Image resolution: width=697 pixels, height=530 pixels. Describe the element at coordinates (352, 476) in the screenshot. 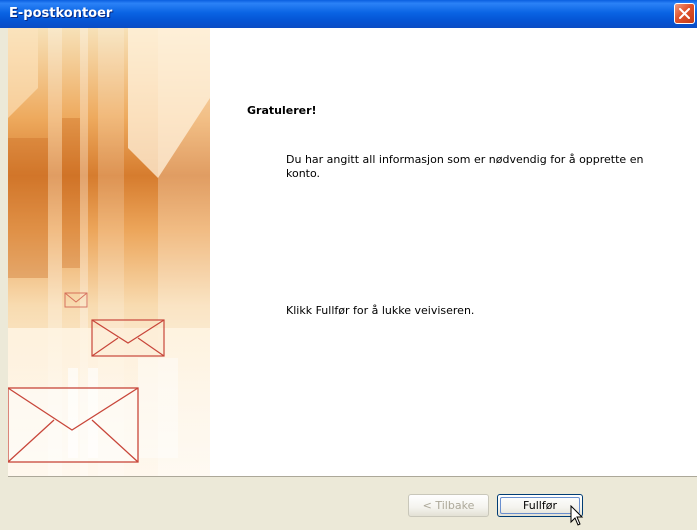

I see `footer-divider` at that location.